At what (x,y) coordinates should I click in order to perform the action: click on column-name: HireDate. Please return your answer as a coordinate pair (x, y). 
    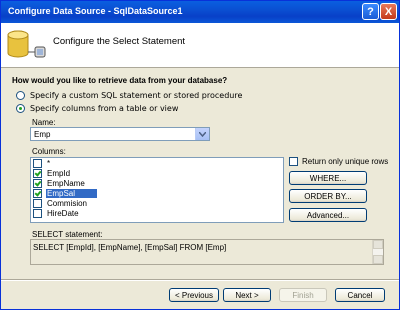
    Looking at the image, I should click on (63, 213).